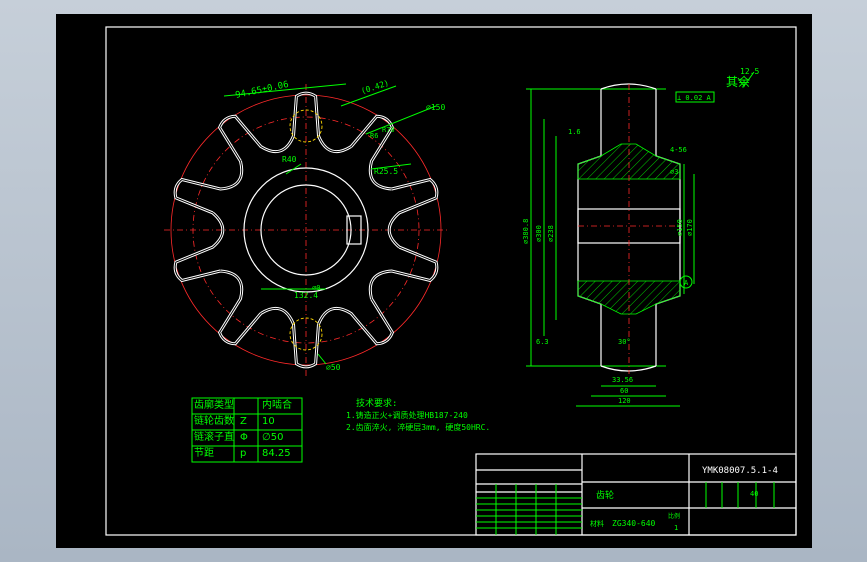  I want to click on params-symbol: Z, so click(243, 421).